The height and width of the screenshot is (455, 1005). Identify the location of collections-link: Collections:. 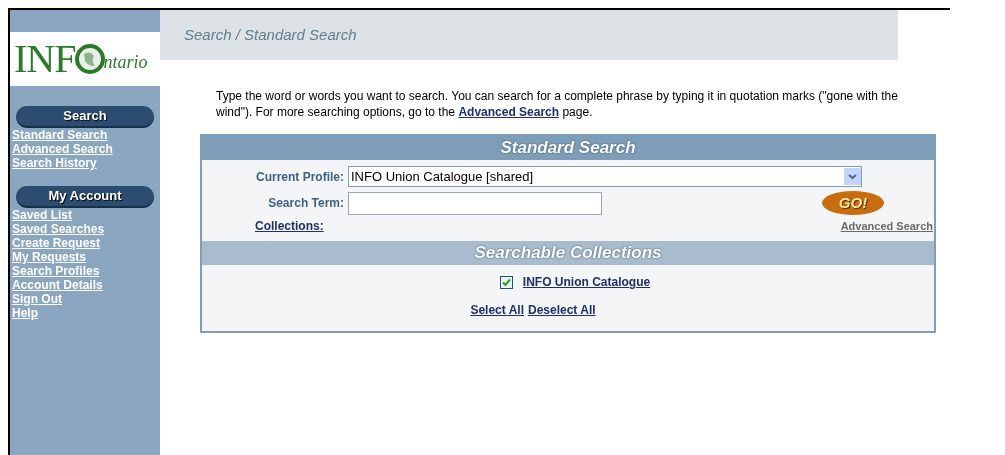
(289, 226).